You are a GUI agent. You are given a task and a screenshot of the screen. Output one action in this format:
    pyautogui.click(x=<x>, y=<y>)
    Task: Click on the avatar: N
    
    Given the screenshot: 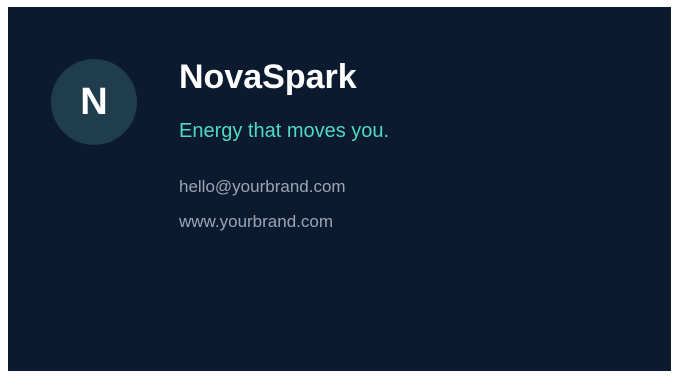 What is the action you would take?
    pyautogui.click(x=94, y=102)
    